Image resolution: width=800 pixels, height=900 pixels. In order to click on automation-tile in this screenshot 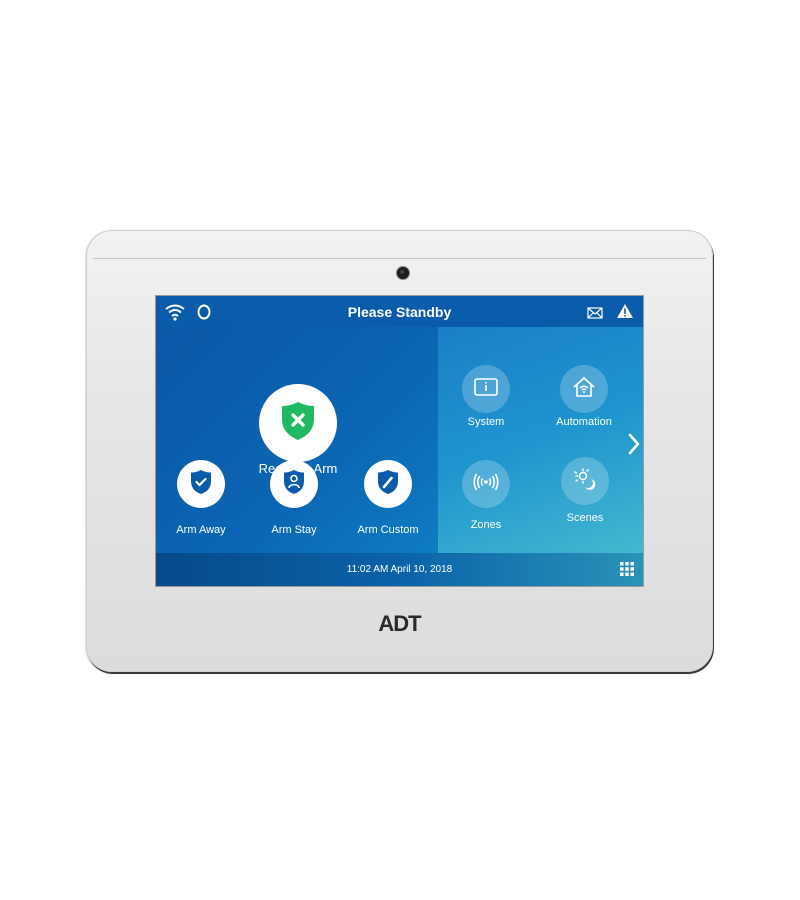, I will do `click(584, 389)`.